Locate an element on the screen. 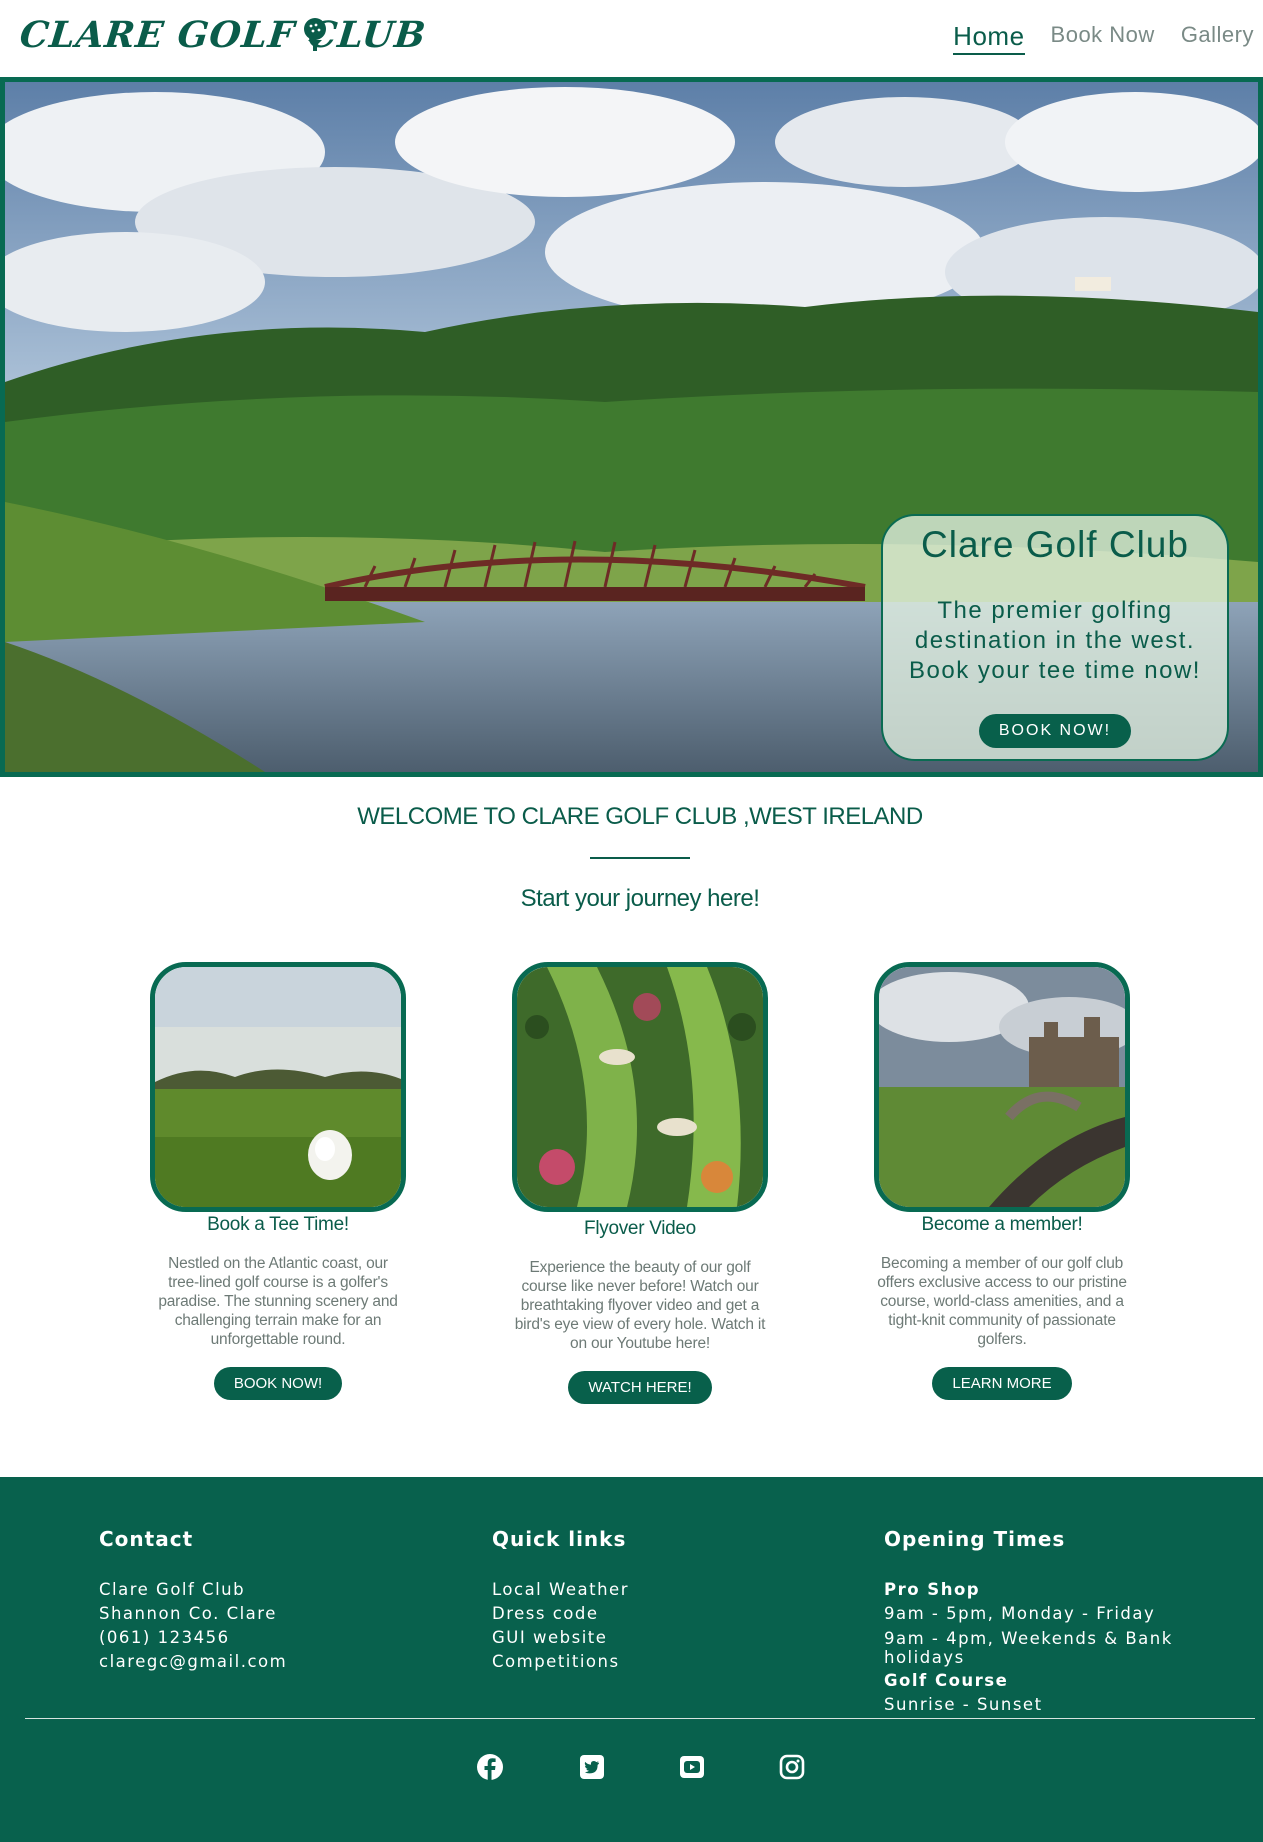 The width and height of the screenshot is (1263, 1842). quick-link-weather: Local Weather is located at coordinates (560, 1590).